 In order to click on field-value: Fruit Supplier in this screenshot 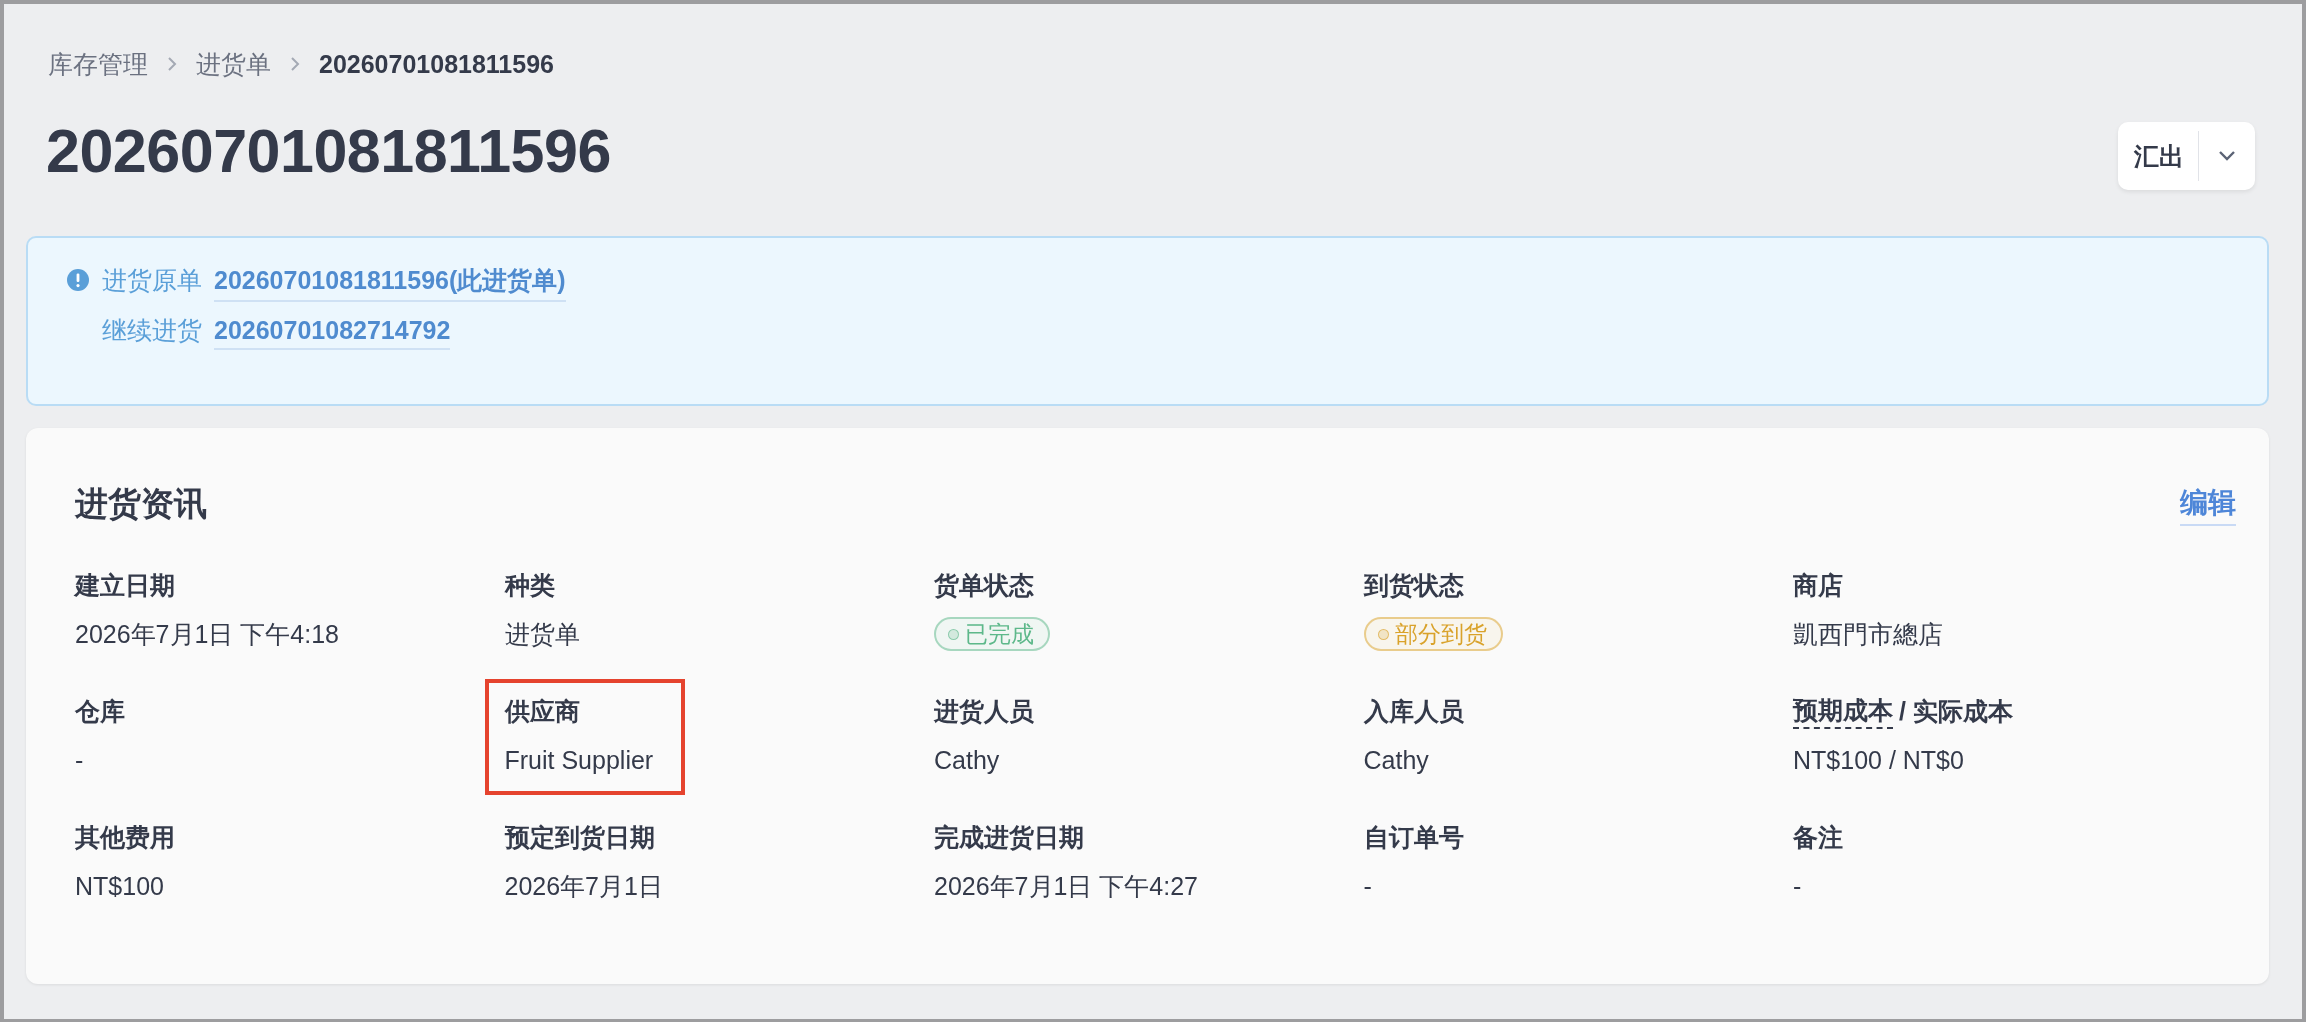, I will do `click(579, 760)`.